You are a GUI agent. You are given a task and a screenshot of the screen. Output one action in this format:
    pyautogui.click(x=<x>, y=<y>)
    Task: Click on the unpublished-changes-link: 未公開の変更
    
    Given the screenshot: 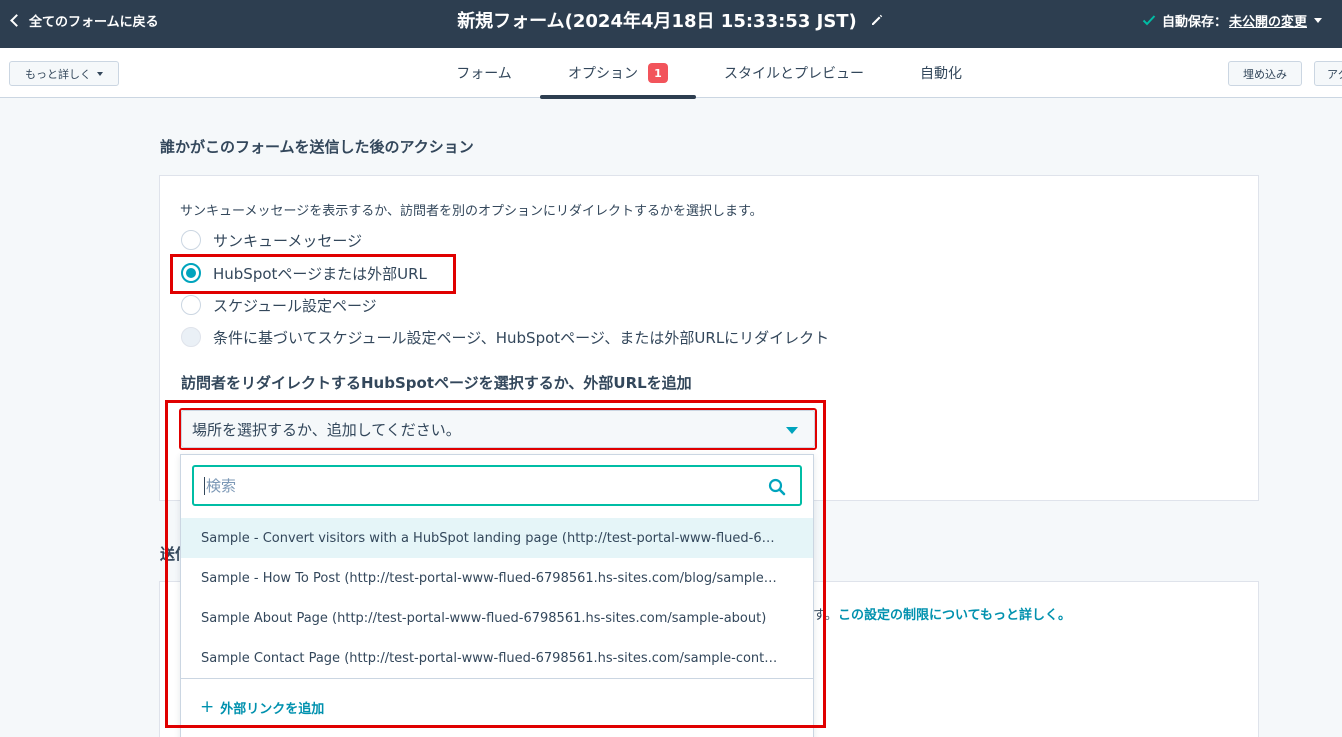 What is the action you would take?
    pyautogui.click(x=1268, y=20)
    